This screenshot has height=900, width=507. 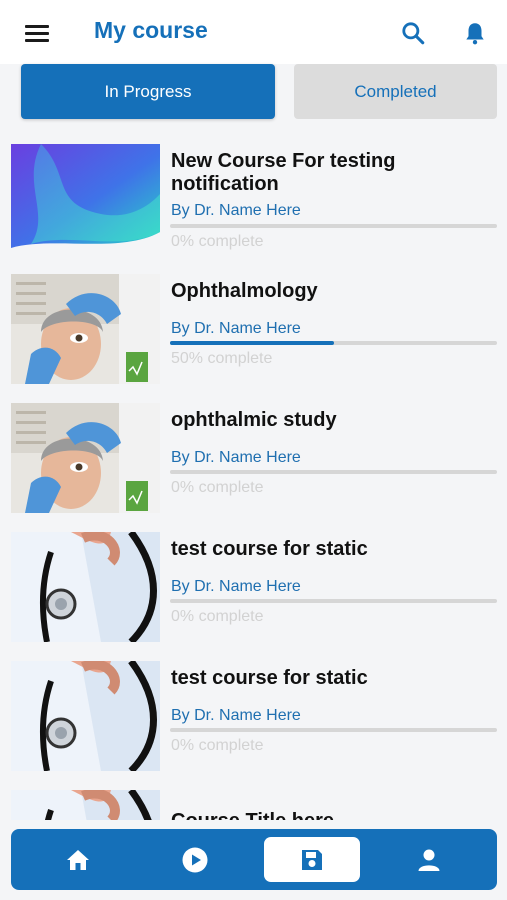 What do you see at coordinates (222, 358) in the screenshot?
I see `progress-text: 50% complete` at bounding box center [222, 358].